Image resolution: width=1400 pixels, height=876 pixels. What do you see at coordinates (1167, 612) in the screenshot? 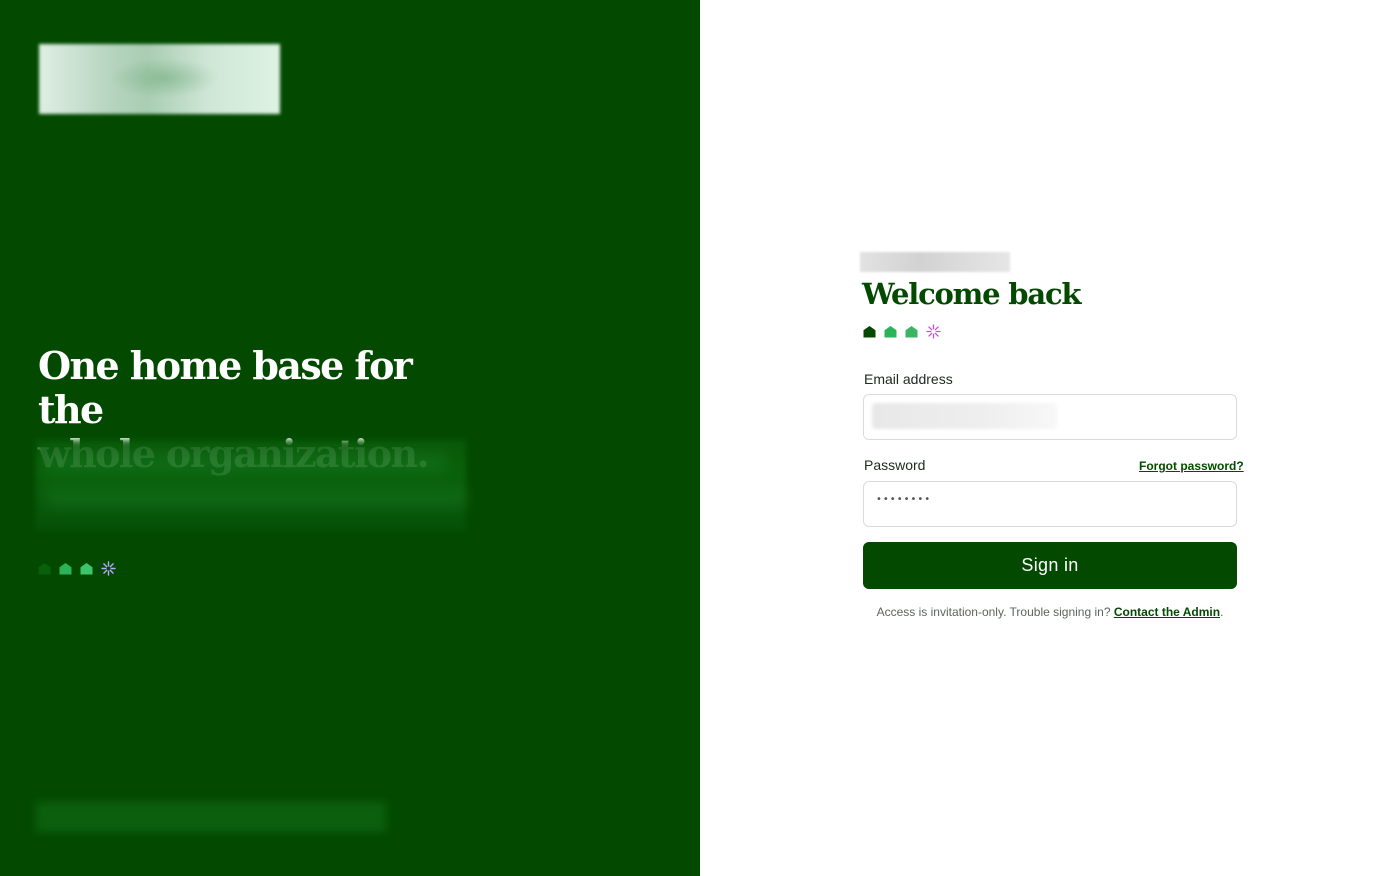
I see `contact-admin-link: Contact the Admin` at bounding box center [1167, 612].